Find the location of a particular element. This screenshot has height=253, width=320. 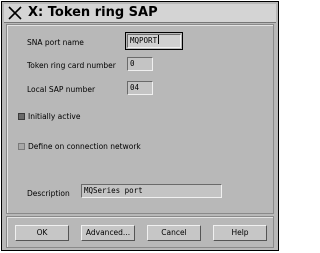

description-label: Description is located at coordinates (48, 193).